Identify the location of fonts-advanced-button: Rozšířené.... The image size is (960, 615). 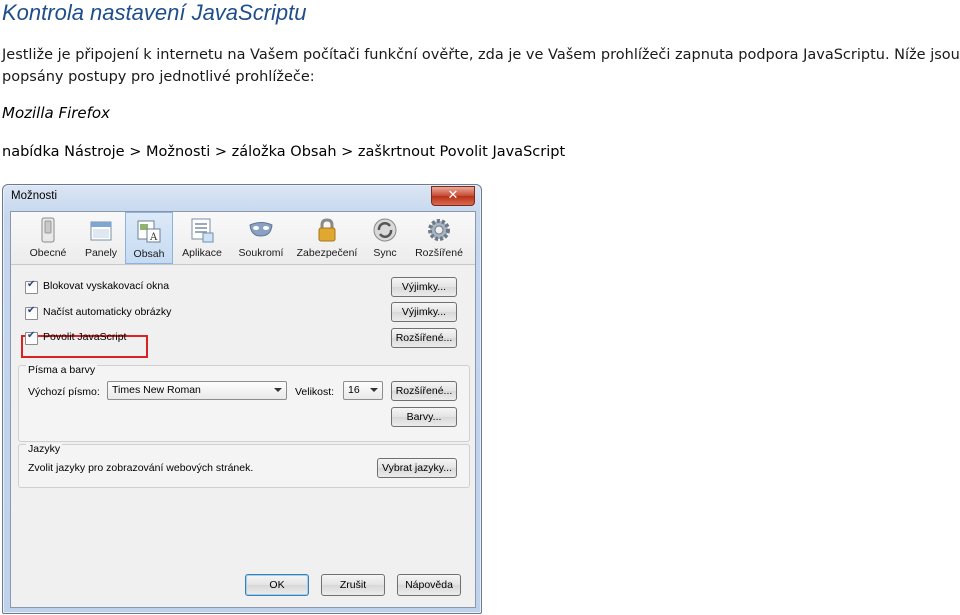
(424, 391).